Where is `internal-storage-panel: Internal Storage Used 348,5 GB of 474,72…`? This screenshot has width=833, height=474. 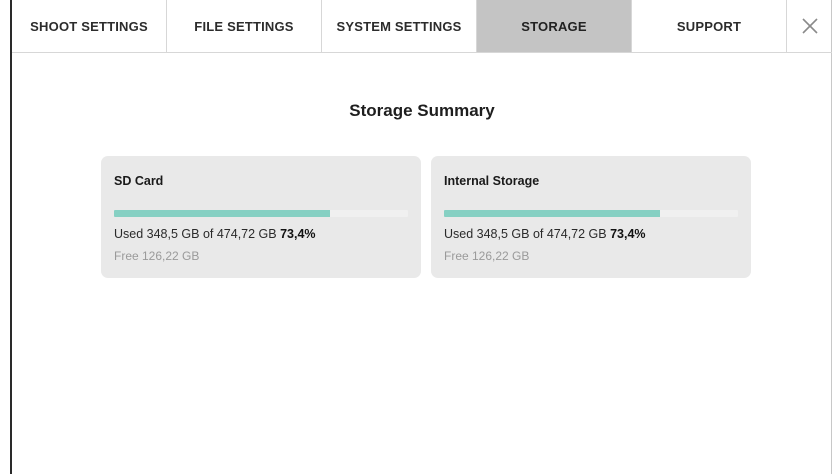 internal-storage-panel: Internal Storage Used 348,5 GB of 474,72… is located at coordinates (591, 217).